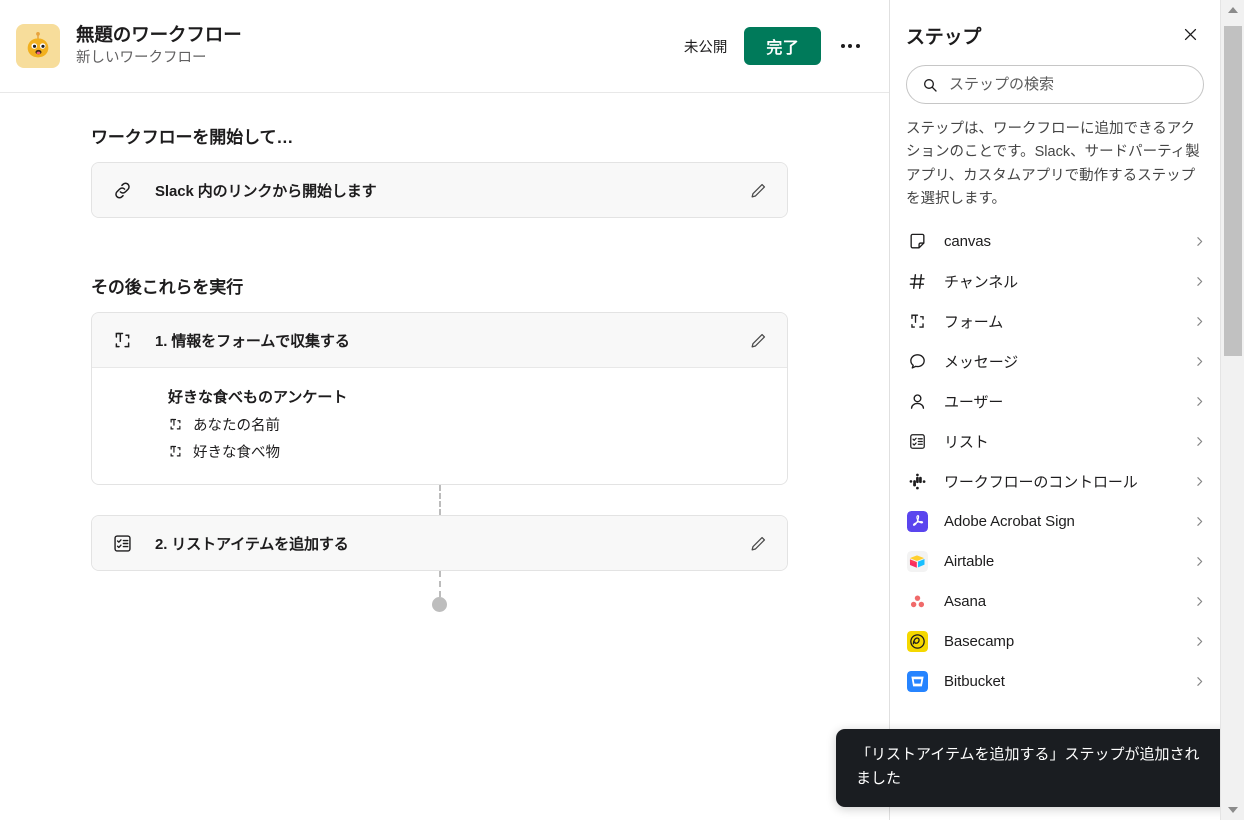  What do you see at coordinates (1233, 191) in the screenshot?
I see `scrollbar-thumb` at bounding box center [1233, 191].